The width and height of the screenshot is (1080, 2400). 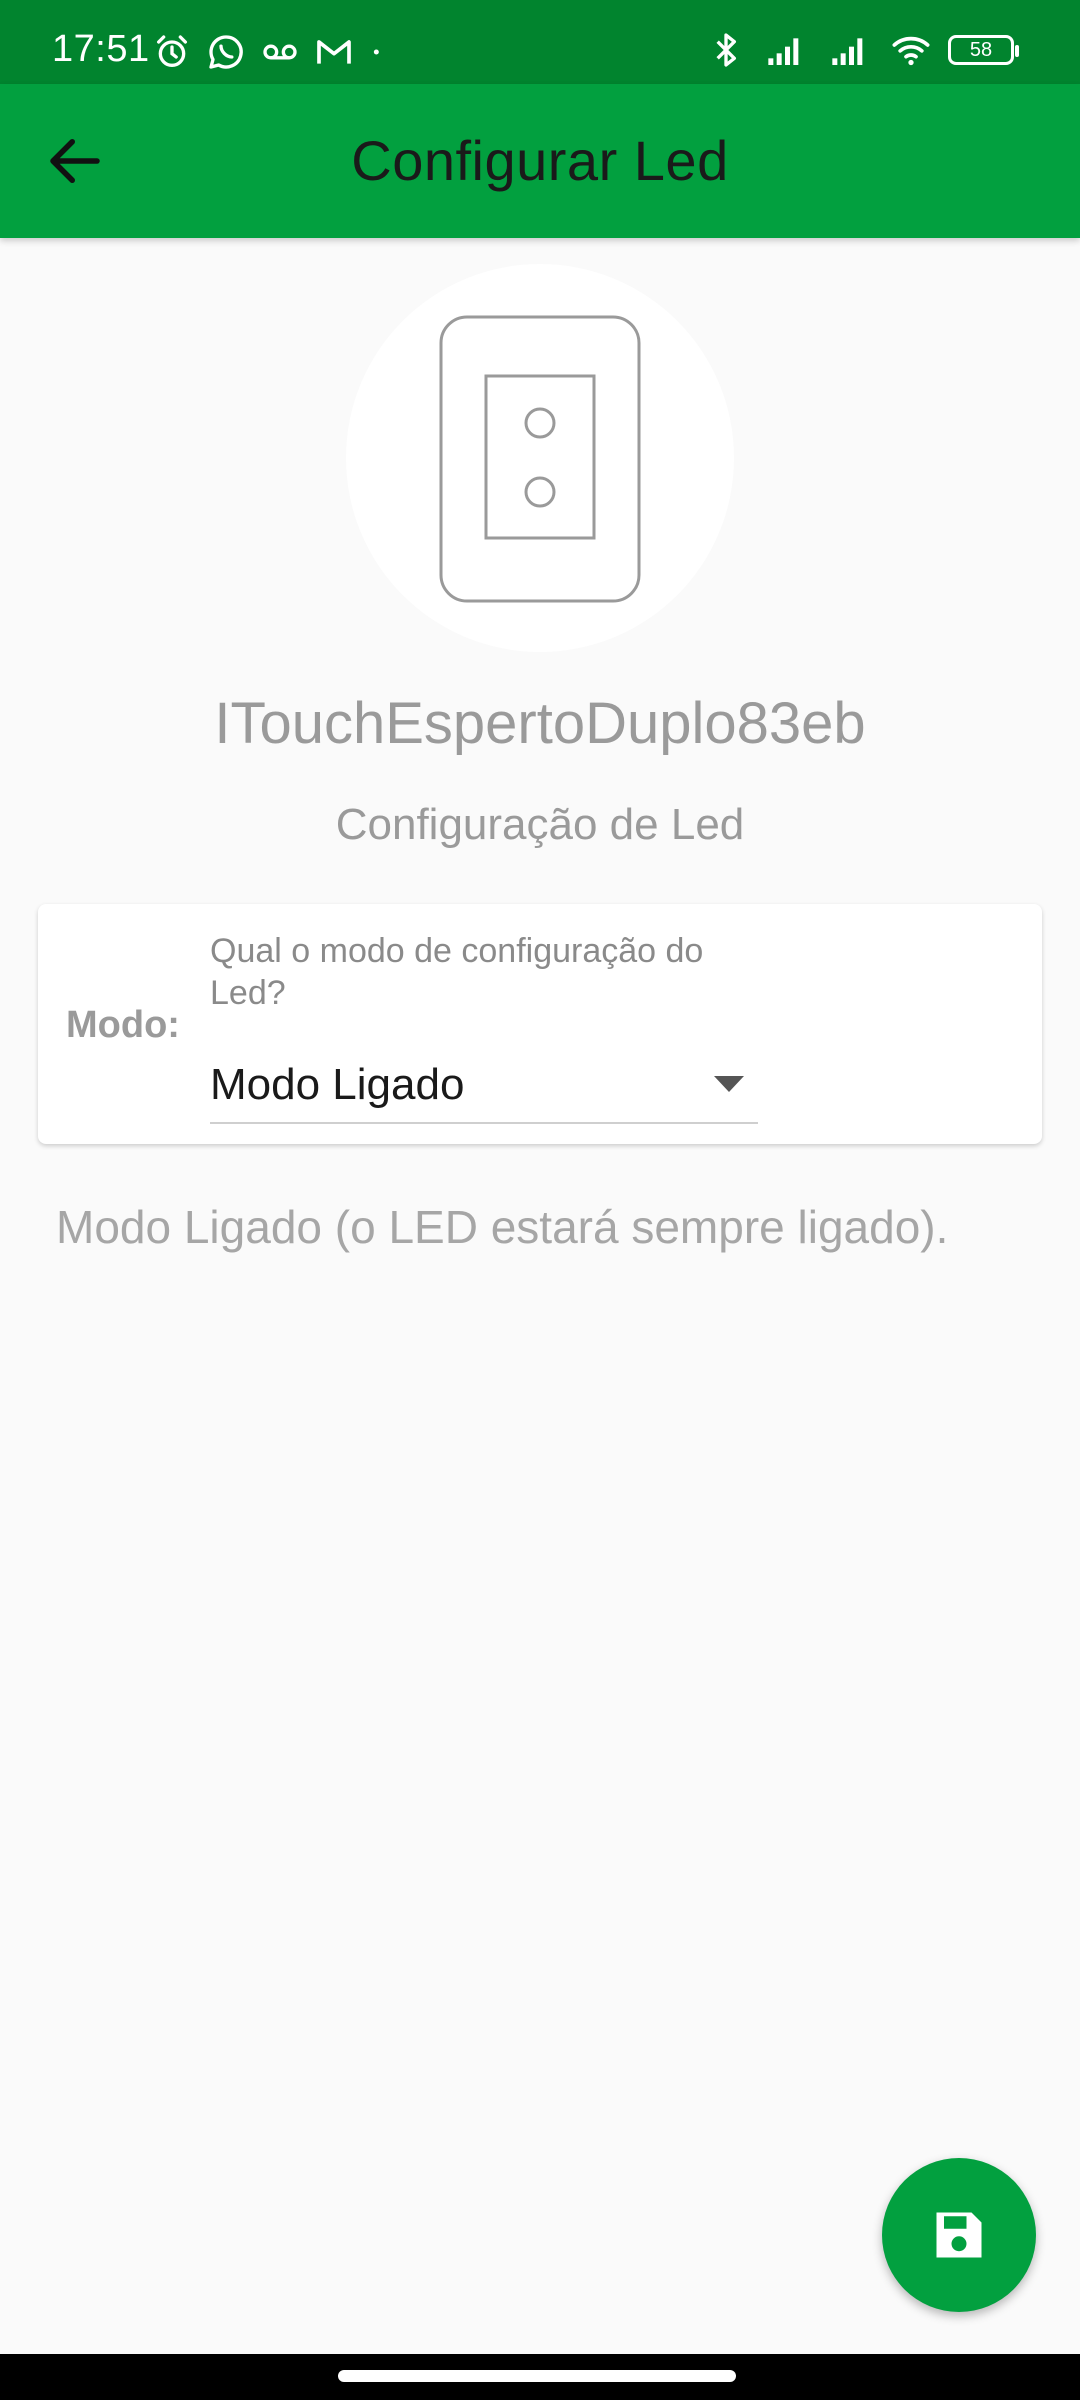 I want to click on mode-selected-value: Modo Ligado, so click(x=337, y=1084).